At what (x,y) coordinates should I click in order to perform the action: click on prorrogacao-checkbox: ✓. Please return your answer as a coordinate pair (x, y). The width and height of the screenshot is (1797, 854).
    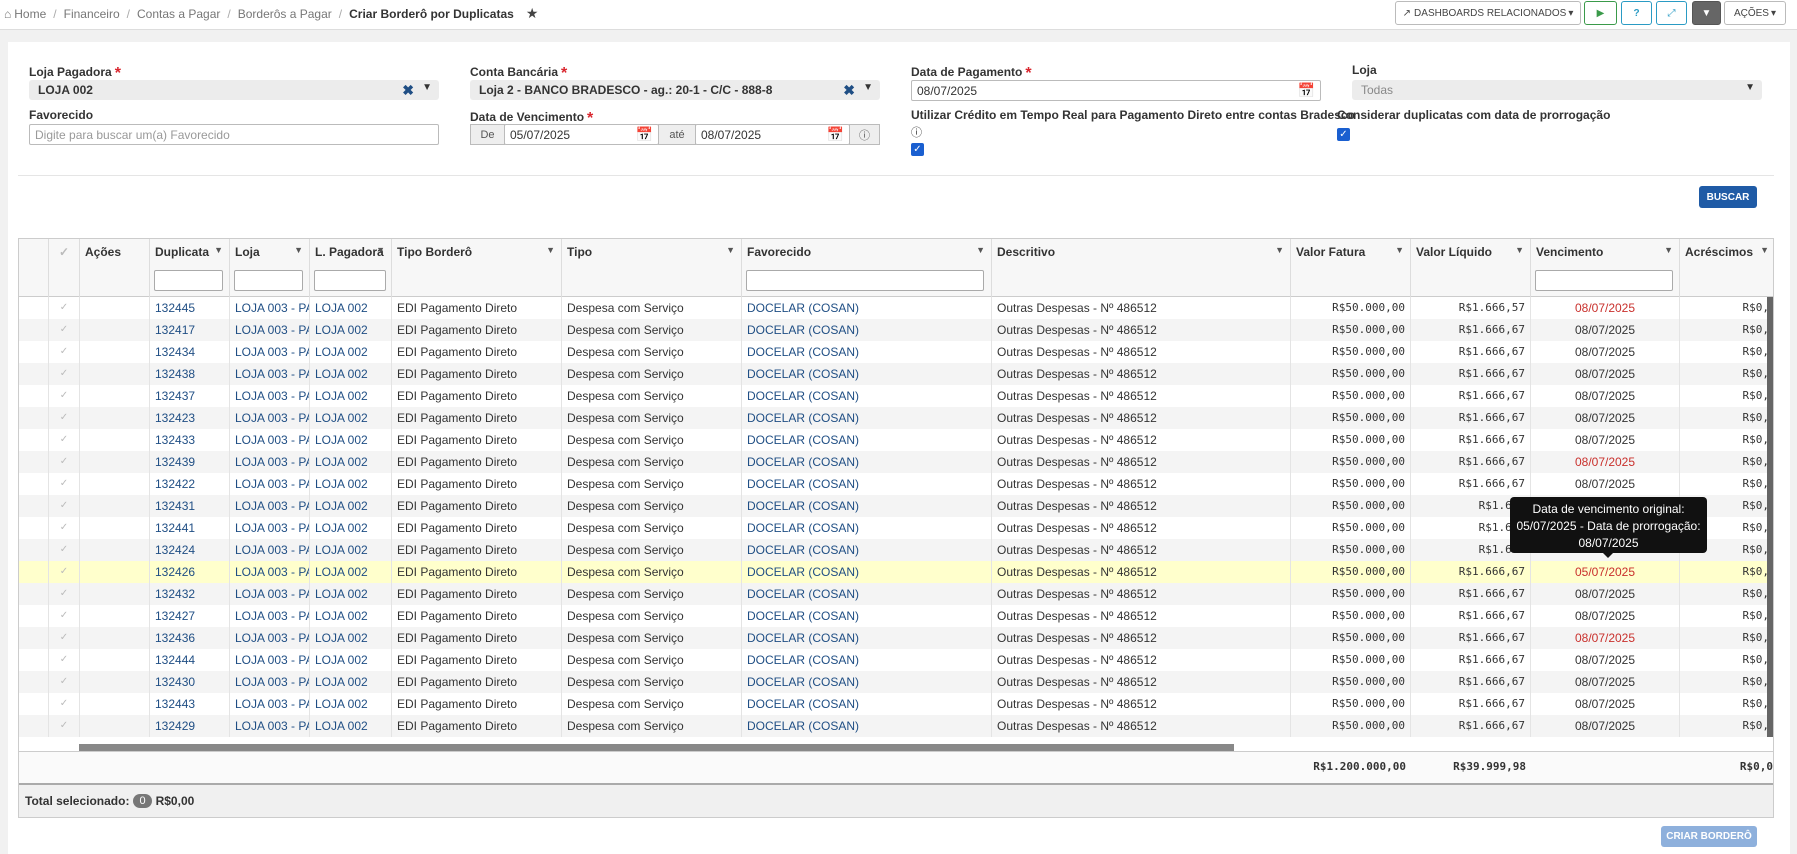
    Looking at the image, I should click on (1343, 134).